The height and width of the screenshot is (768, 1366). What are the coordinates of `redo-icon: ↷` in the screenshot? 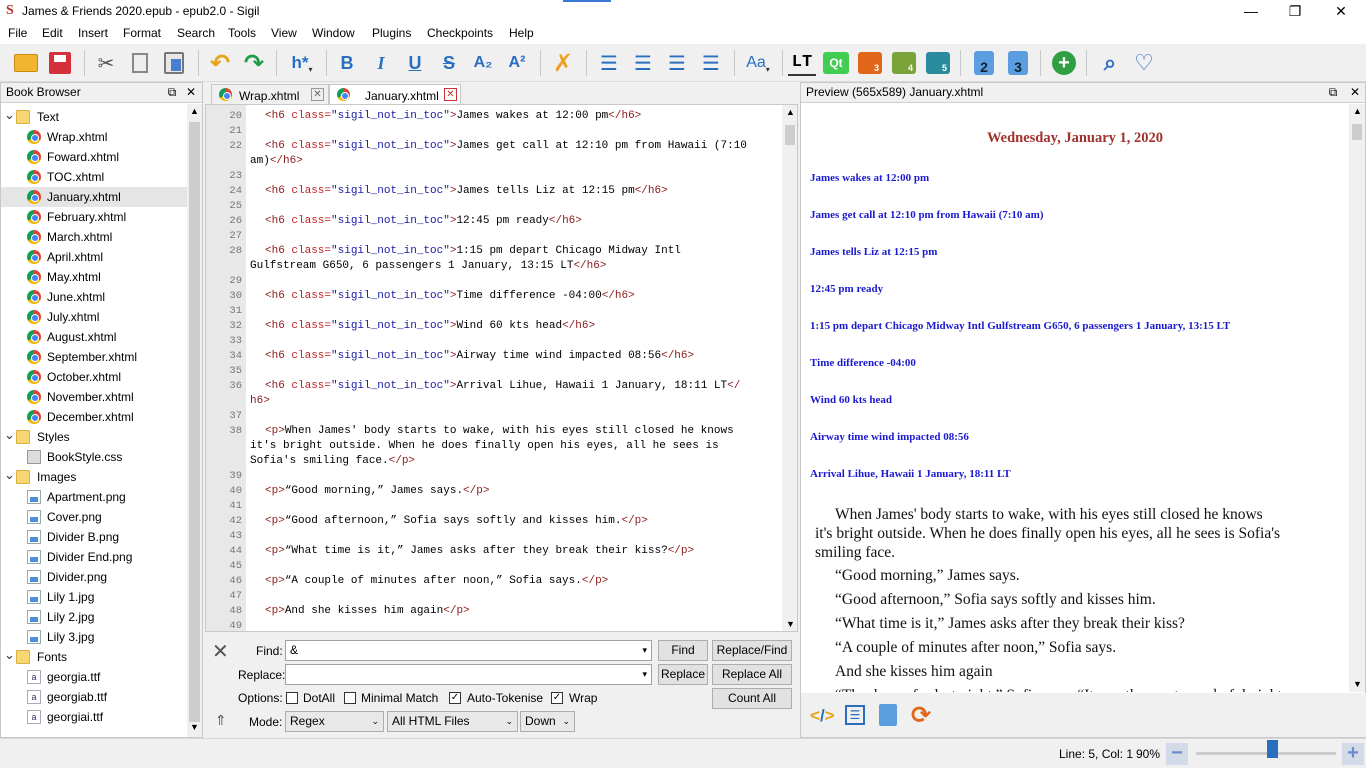 It's located at (254, 63).